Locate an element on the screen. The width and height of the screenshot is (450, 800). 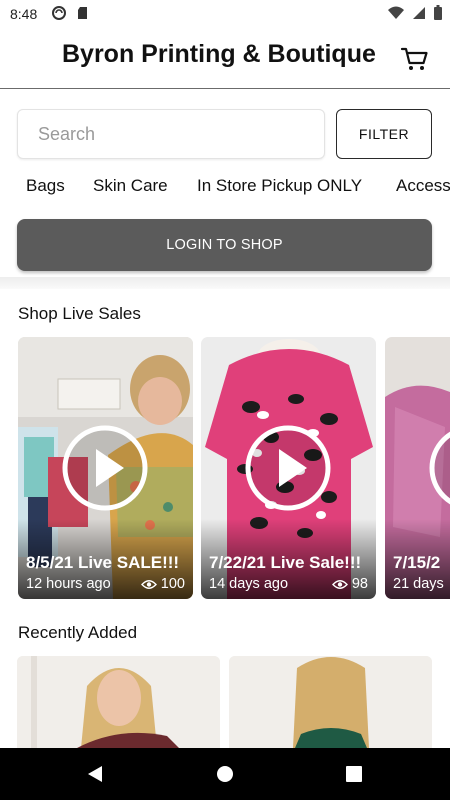
live-sale-card: 7/22/21 Live Sale!!! 14 days ago 98 is located at coordinates (288, 468).